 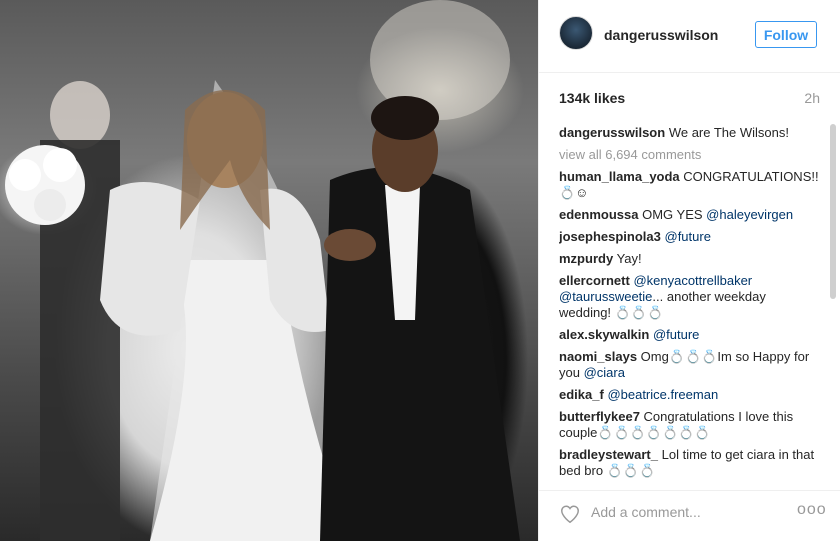 I want to click on post-time: 2h, so click(x=812, y=98).